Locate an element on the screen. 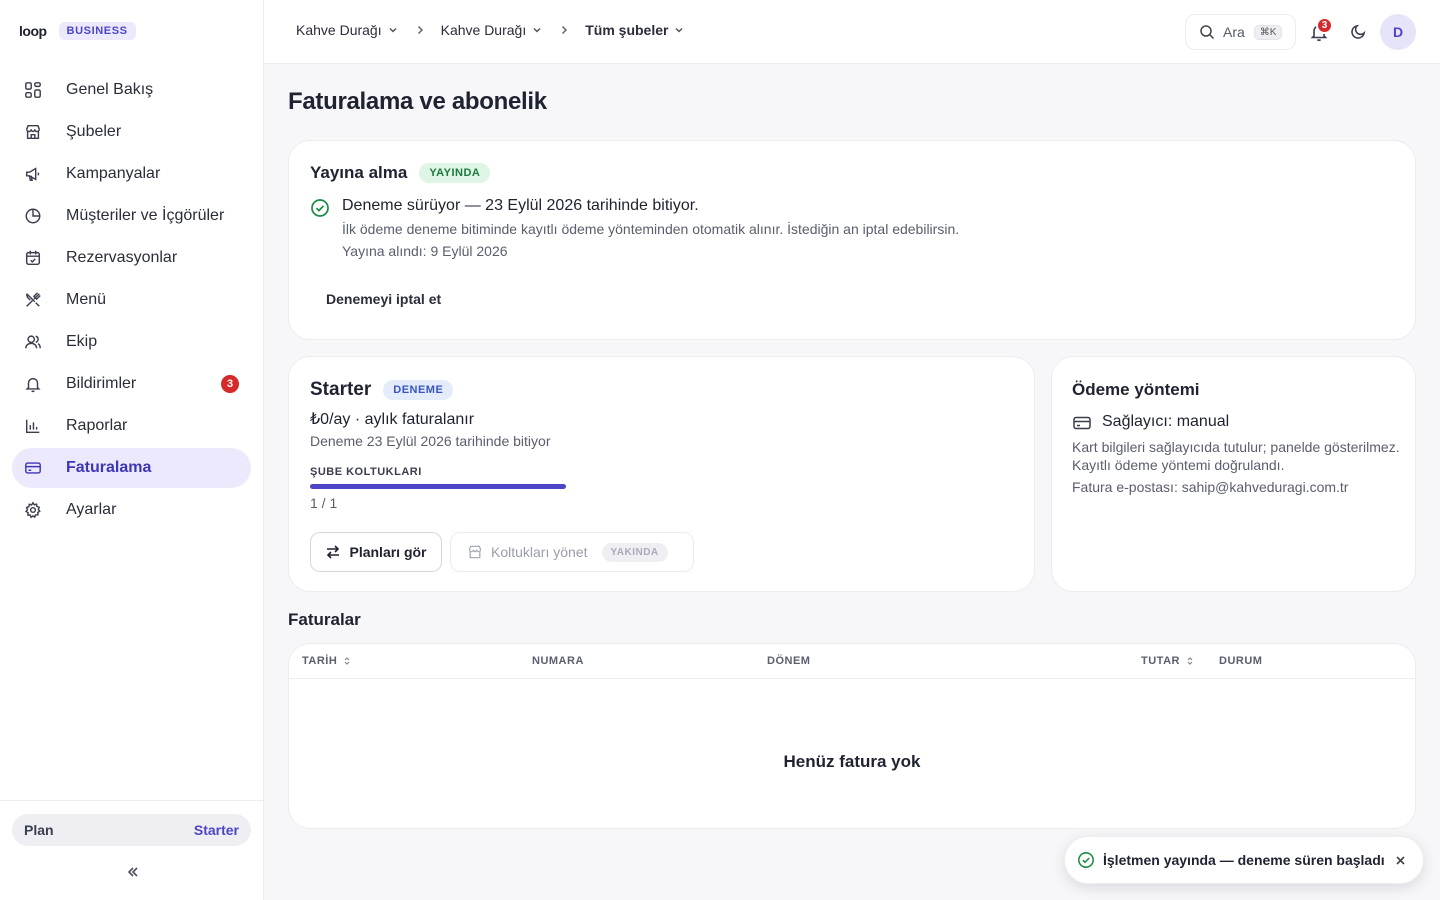  logo: loop is located at coordinates (33, 31).